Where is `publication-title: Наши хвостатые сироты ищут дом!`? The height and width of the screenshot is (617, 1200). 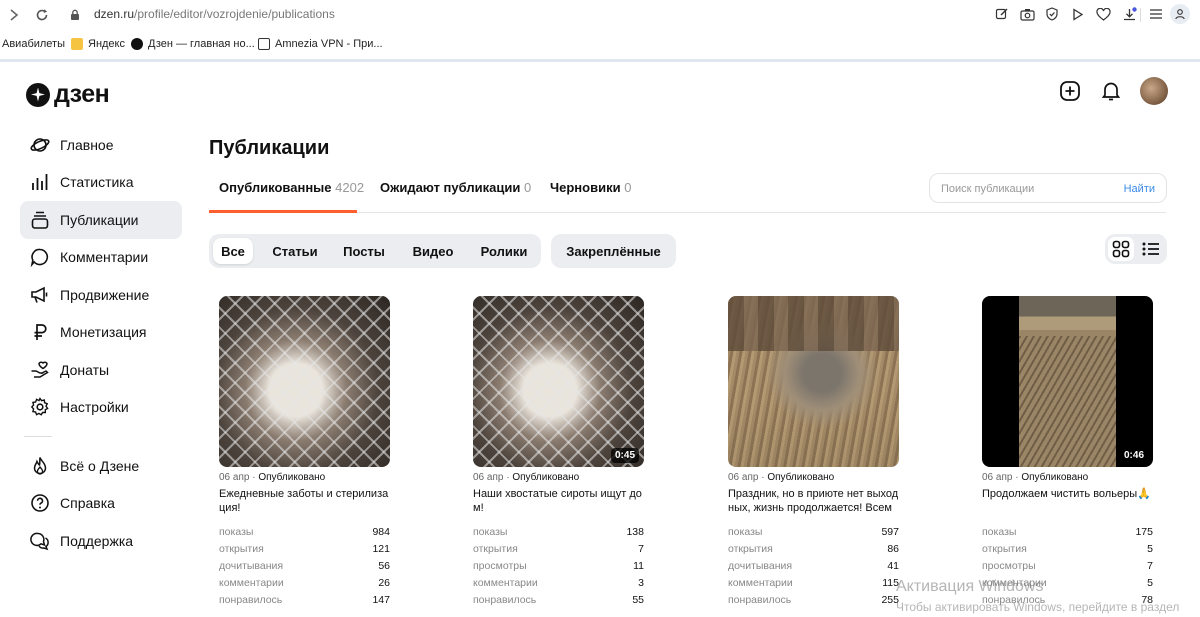
publication-title: Наши хвостатые сироты ищут дом! is located at coordinates (558, 502).